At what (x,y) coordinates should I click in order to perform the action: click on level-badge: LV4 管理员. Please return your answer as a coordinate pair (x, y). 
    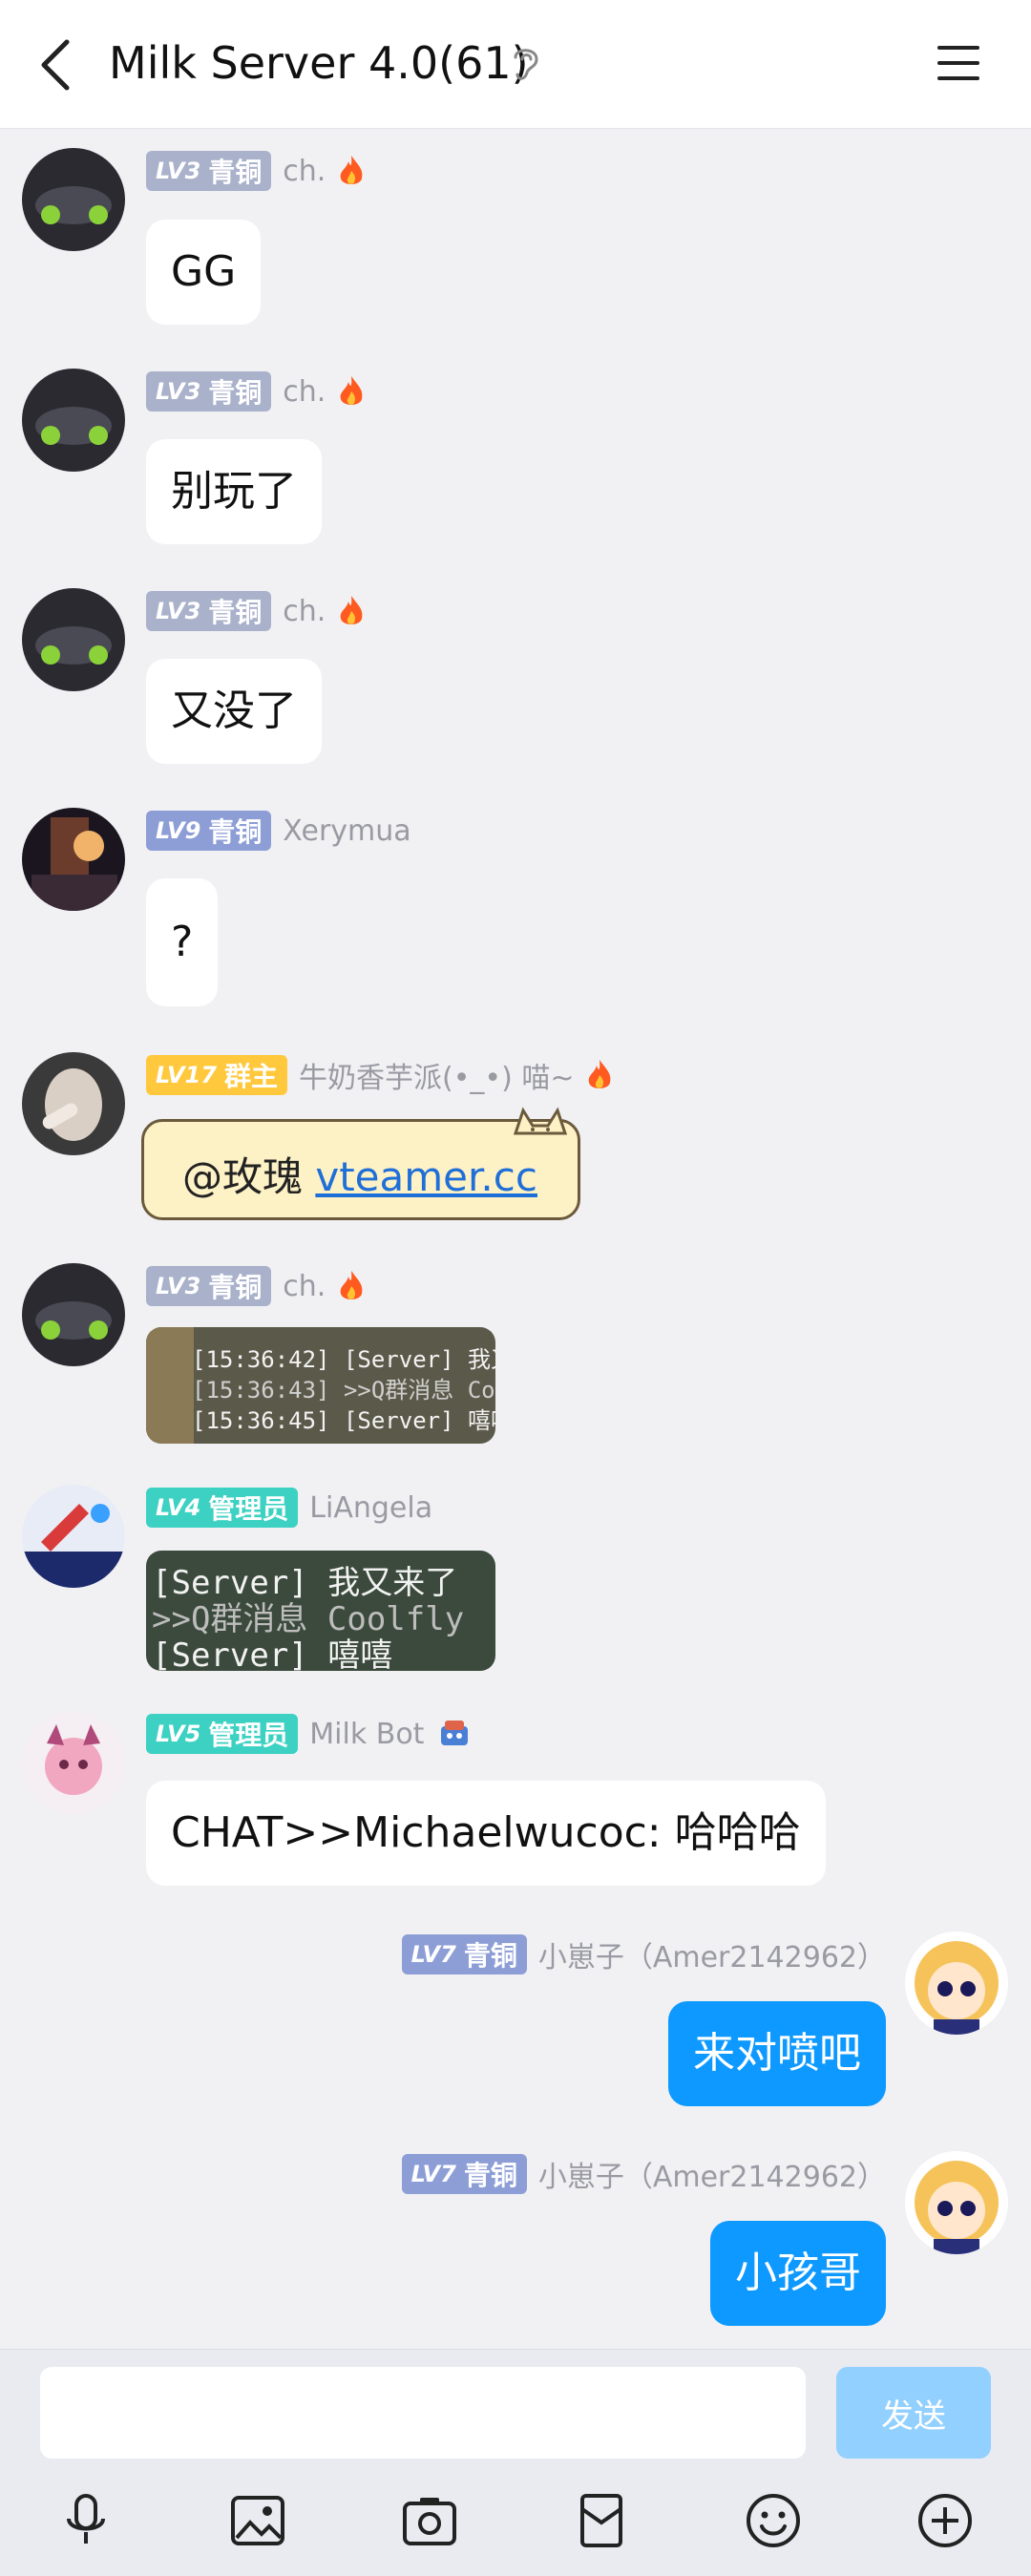
    Looking at the image, I should click on (222, 1508).